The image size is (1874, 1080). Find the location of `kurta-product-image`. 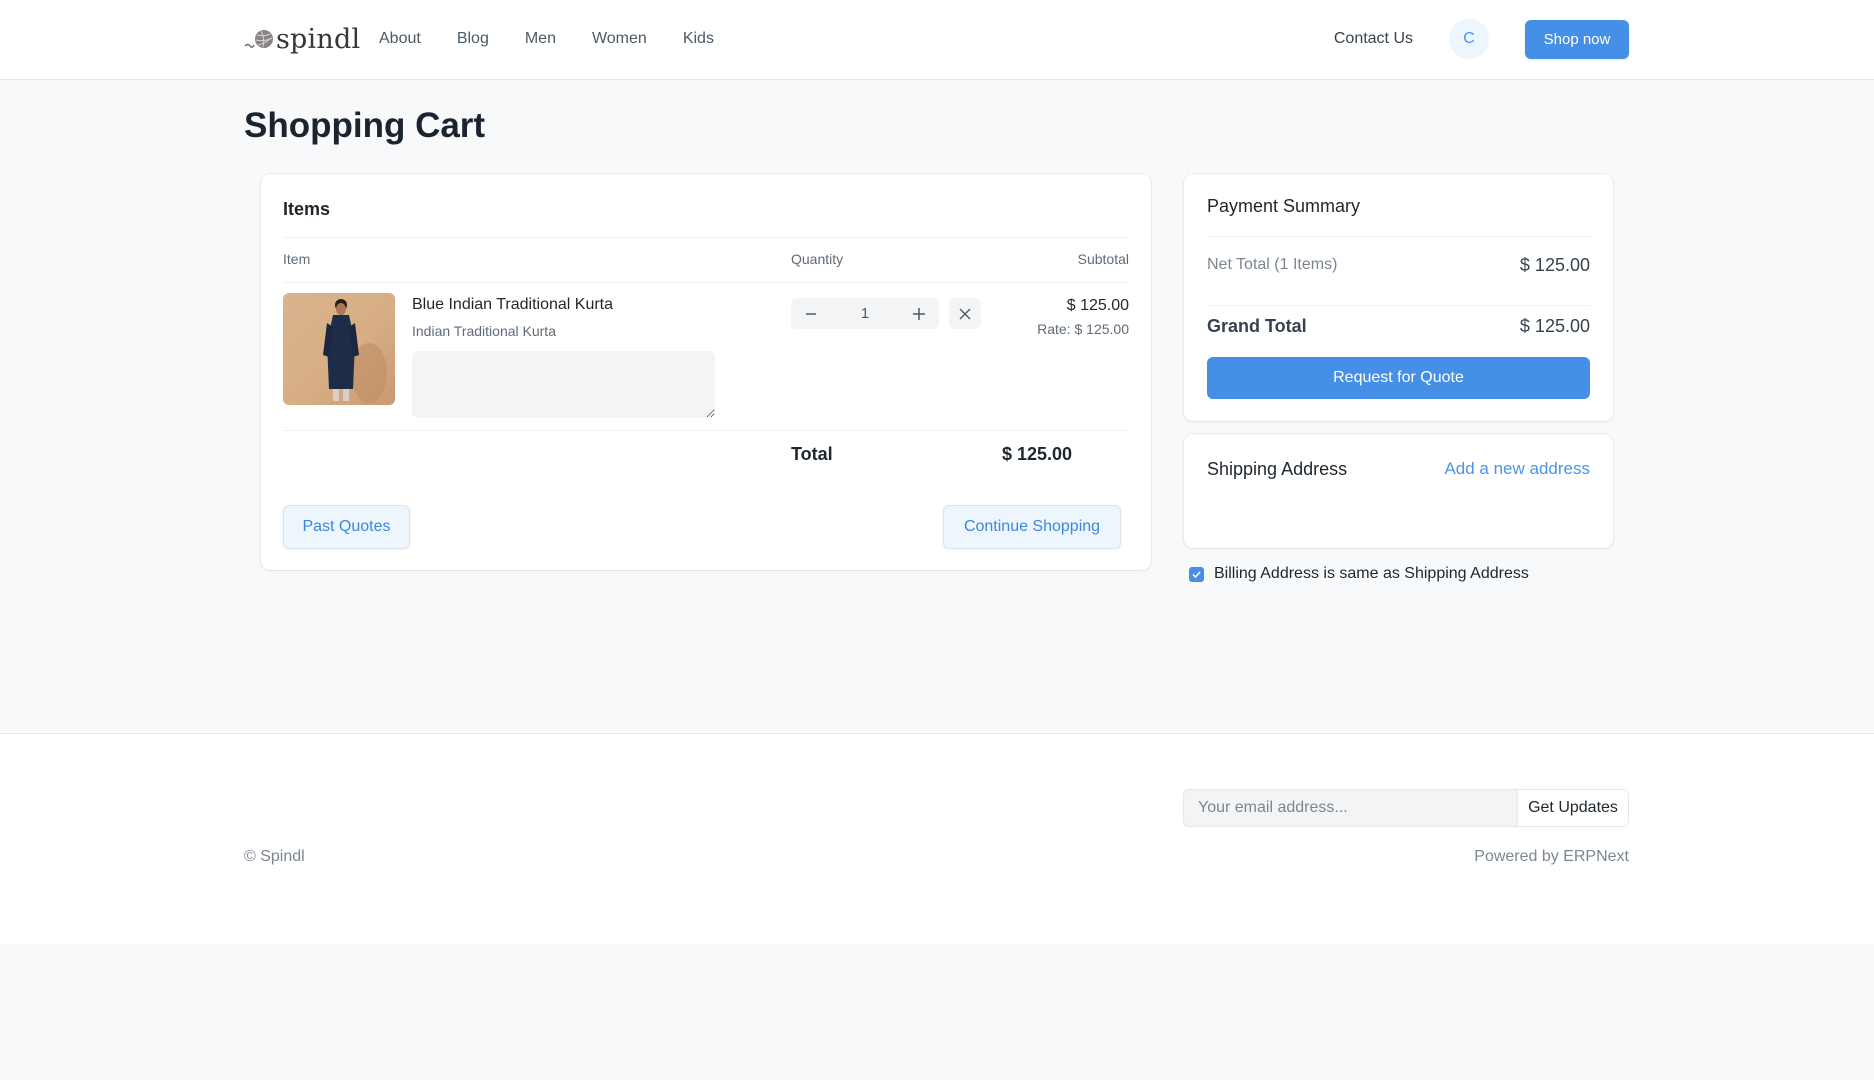

kurta-product-image is located at coordinates (339, 349).